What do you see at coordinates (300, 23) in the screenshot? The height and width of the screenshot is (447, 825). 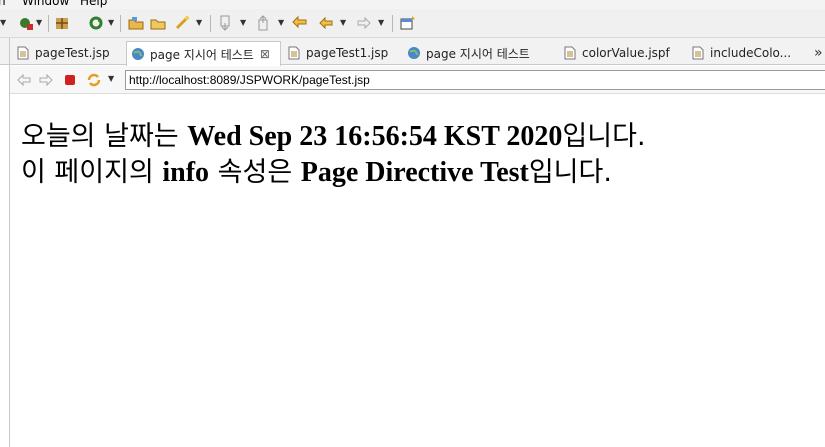 I see `last-edit-location-icon` at bounding box center [300, 23].